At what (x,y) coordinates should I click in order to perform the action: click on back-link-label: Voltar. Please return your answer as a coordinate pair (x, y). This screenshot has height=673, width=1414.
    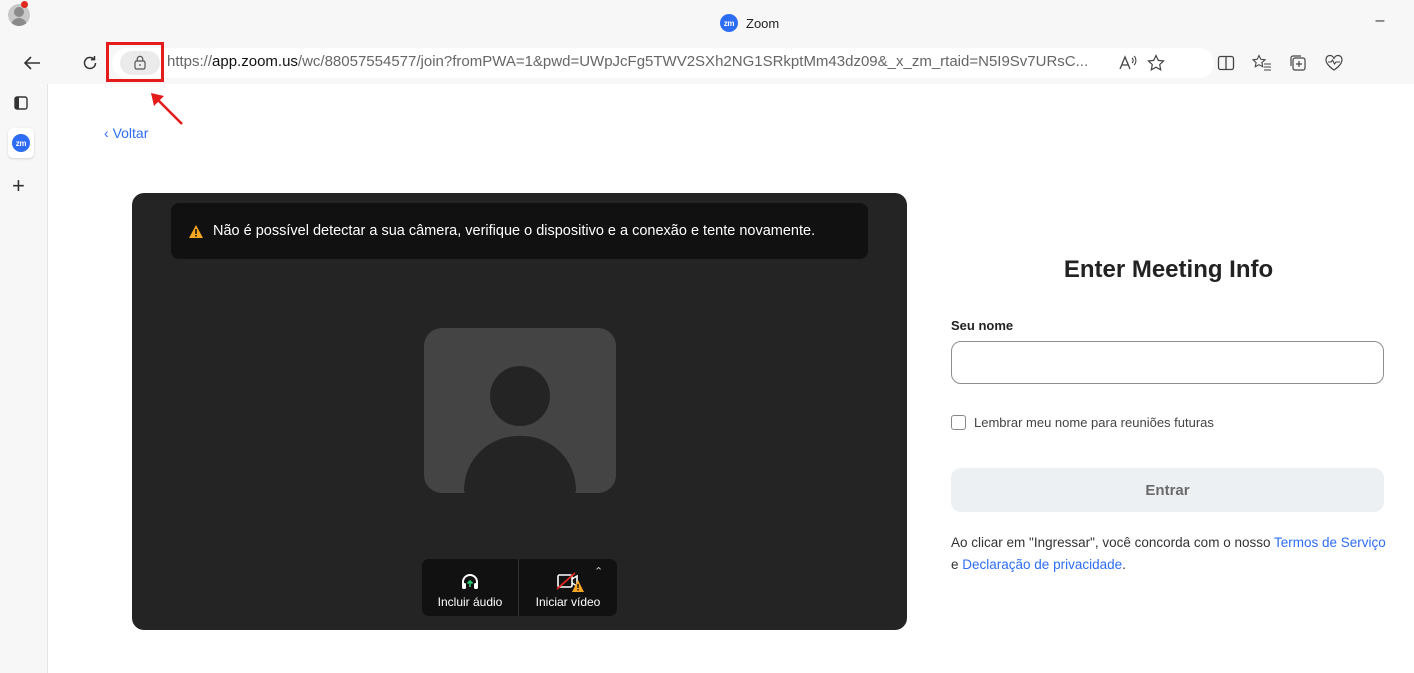
    Looking at the image, I should click on (130, 133).